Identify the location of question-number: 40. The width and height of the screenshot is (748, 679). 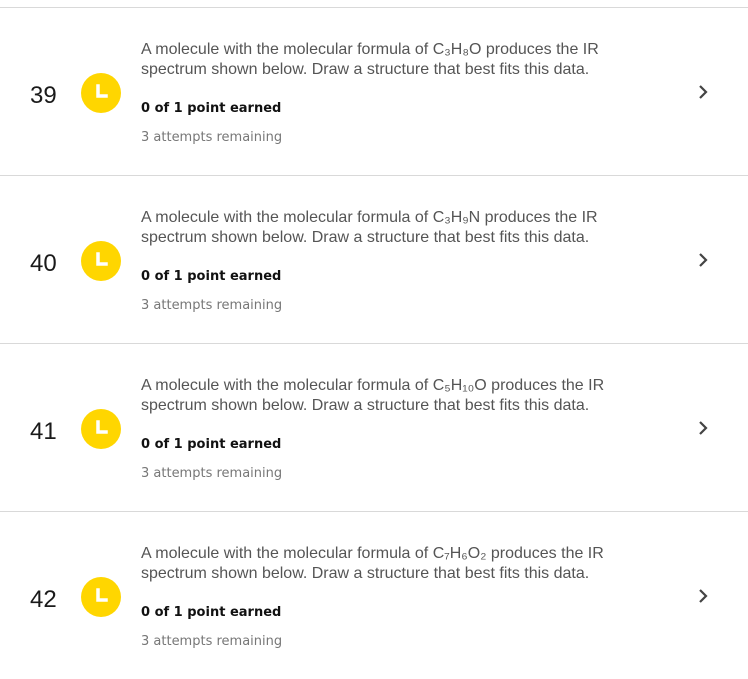
(43, 263).